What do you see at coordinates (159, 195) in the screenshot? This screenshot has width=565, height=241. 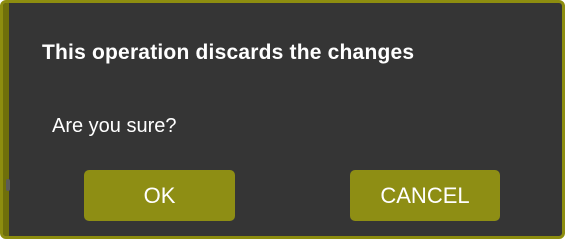 I see `ok-button: OK` at bounding box center [159, 195].